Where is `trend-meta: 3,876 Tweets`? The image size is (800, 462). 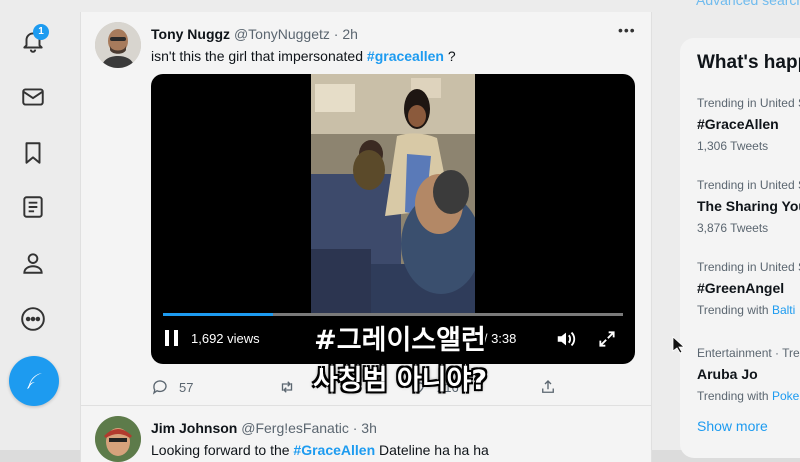
trend-meta: 3,876 Tweets is located at coordinates (733, 228).